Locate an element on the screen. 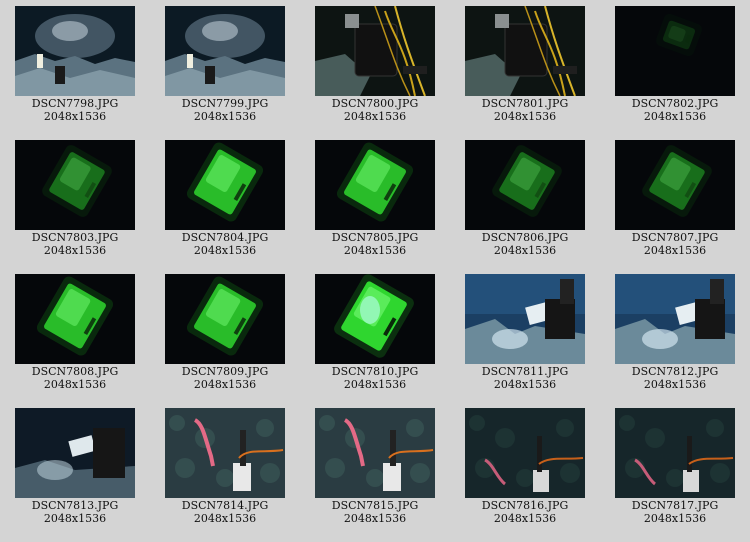 The image size is (750, 542). thumbnail-filename: DSCN7810.JPG is located at coordinates (375, 371).